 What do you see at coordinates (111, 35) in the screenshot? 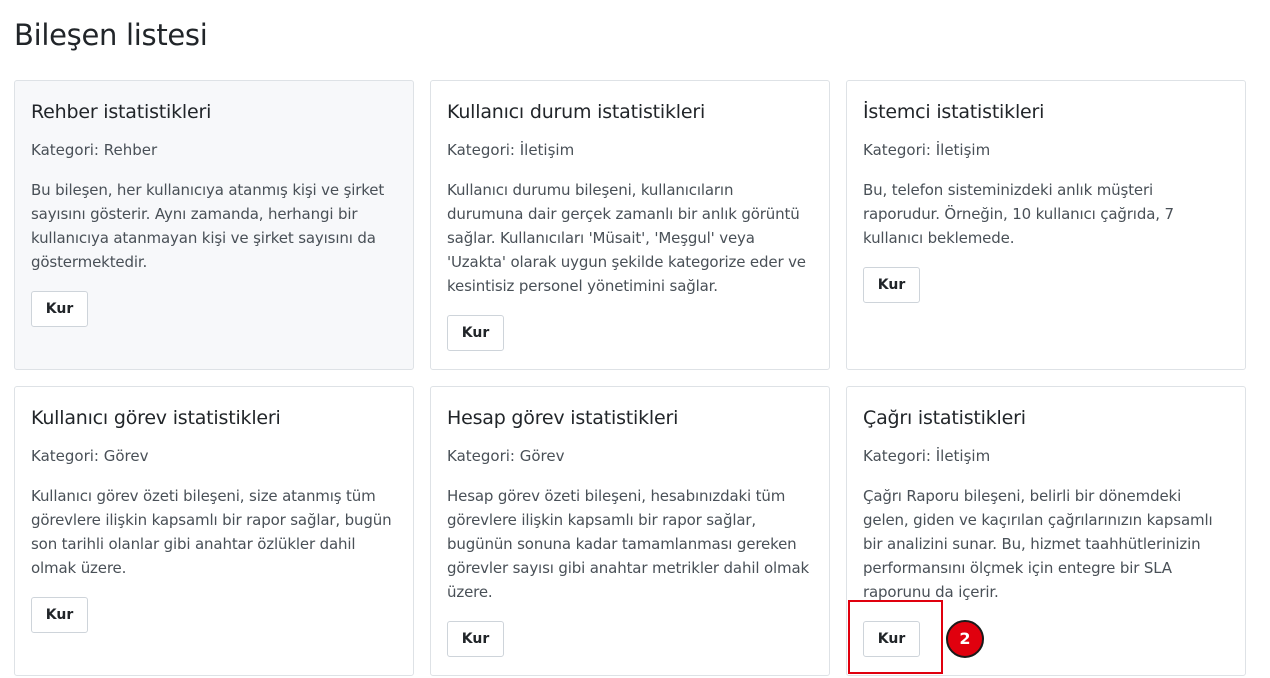
I see `page-title: Bileşen listesi` at bounding box center [111, 35].